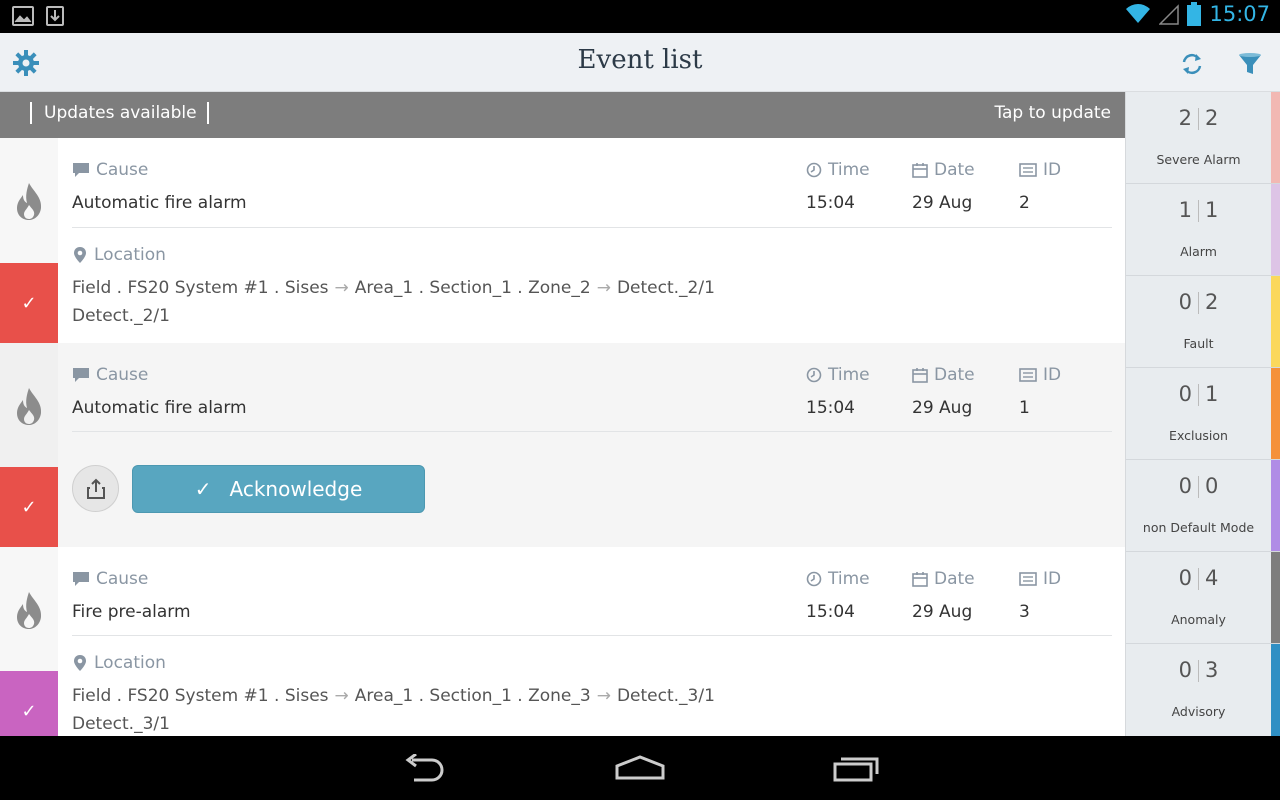 This screenshot has width=1280, height=800. I want to click on acknowledge-label: Acknowledge, so click(296, 489).